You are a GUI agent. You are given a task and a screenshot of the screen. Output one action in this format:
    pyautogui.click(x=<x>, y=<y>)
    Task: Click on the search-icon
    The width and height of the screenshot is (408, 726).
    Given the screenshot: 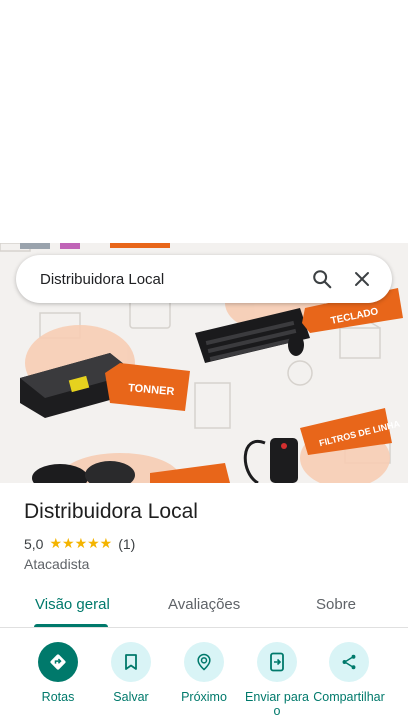 What is the action you would take?
    pyautogui.click(x=322, y=279)
    